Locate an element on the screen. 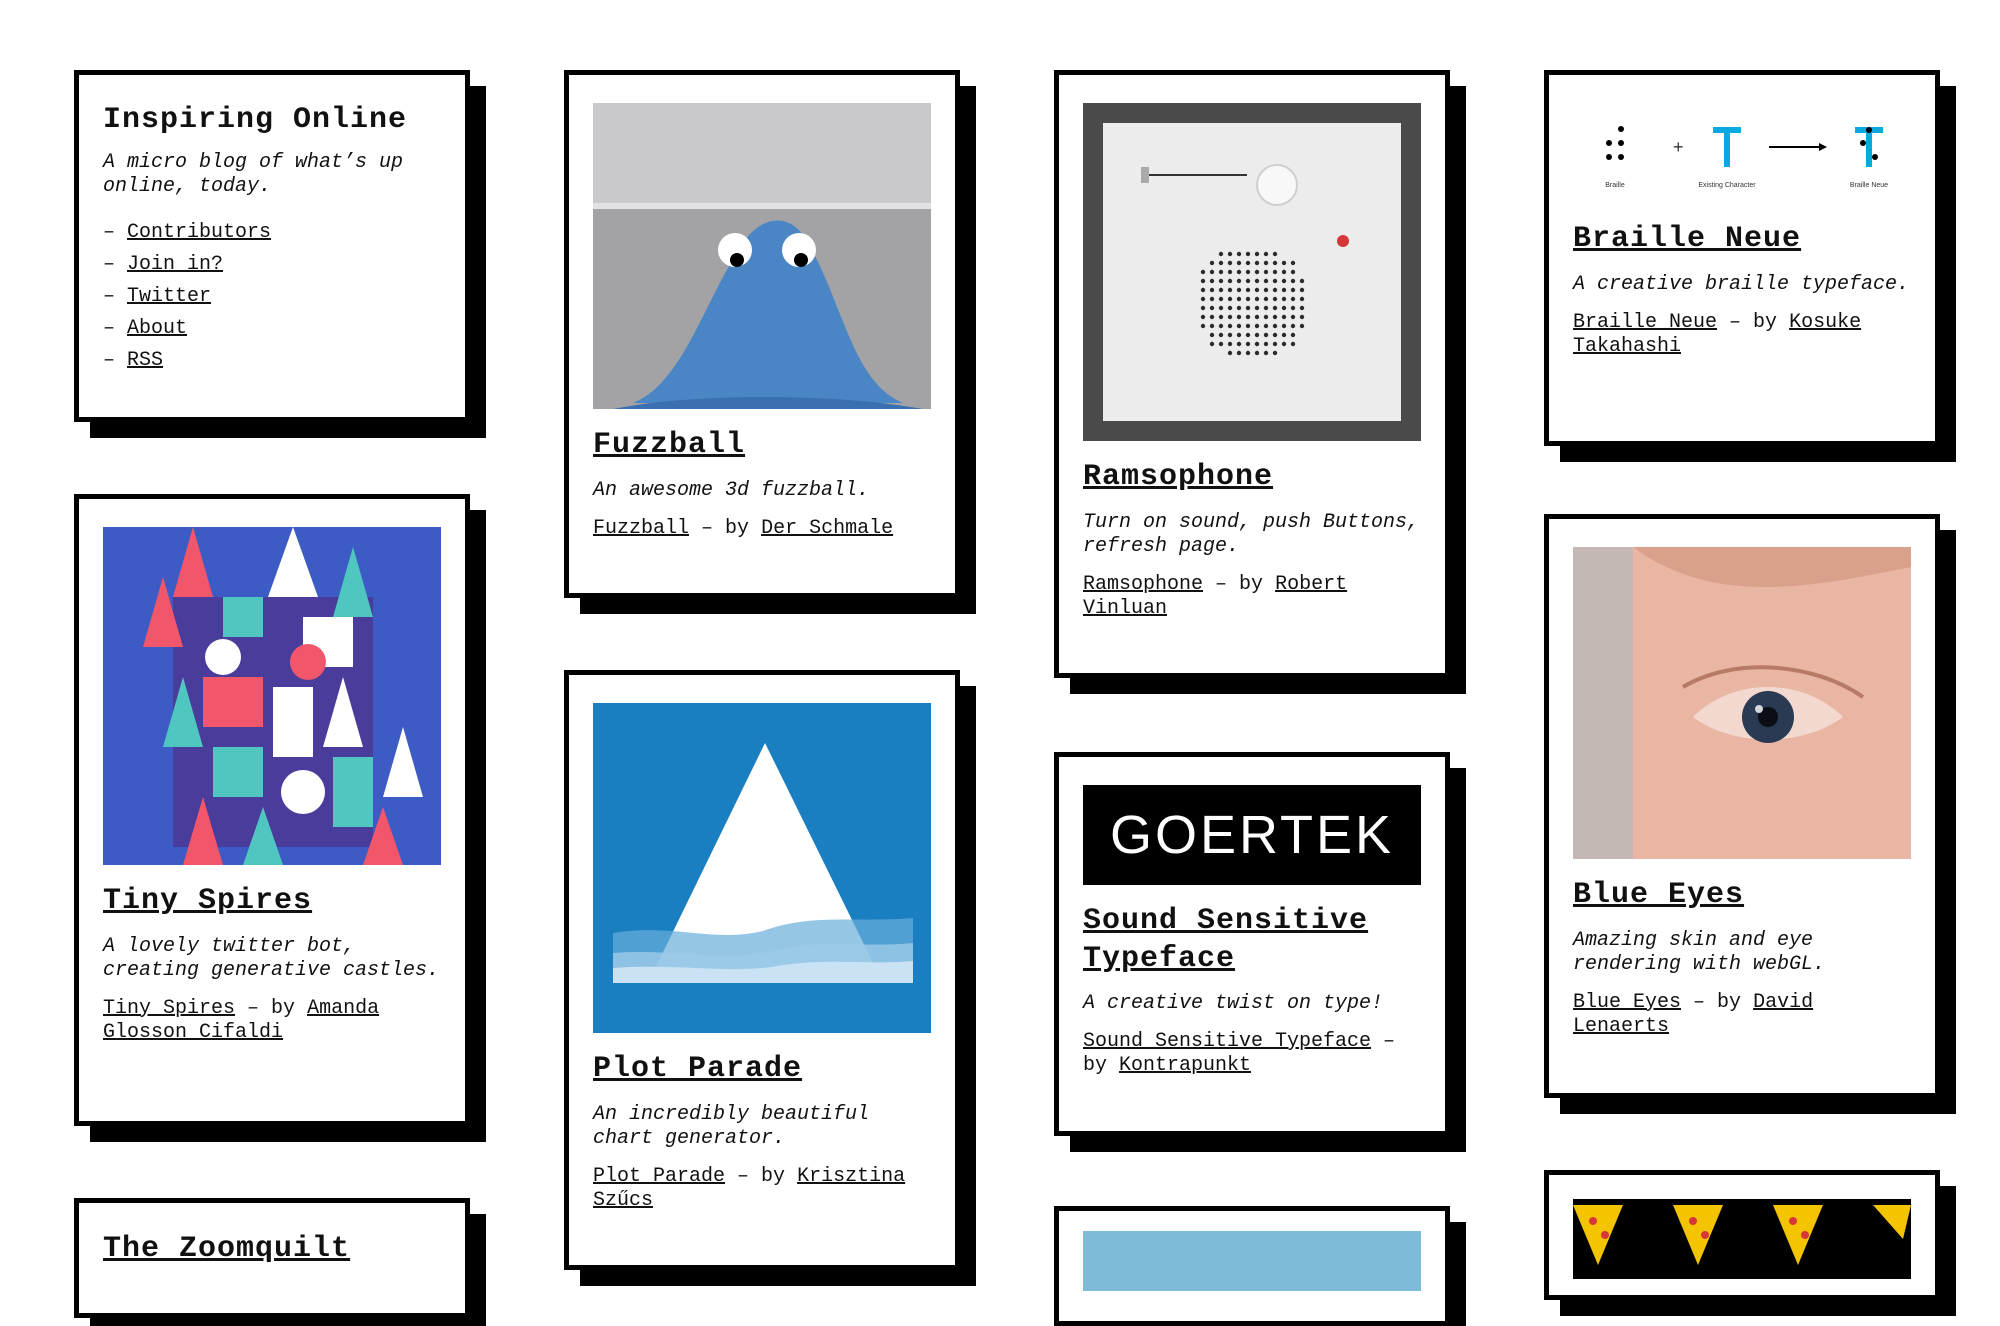 The height and width of the screenshot is (1326, 2000). ramsophone-title-link: Ramsophone is located at coordinates (1178, 477).